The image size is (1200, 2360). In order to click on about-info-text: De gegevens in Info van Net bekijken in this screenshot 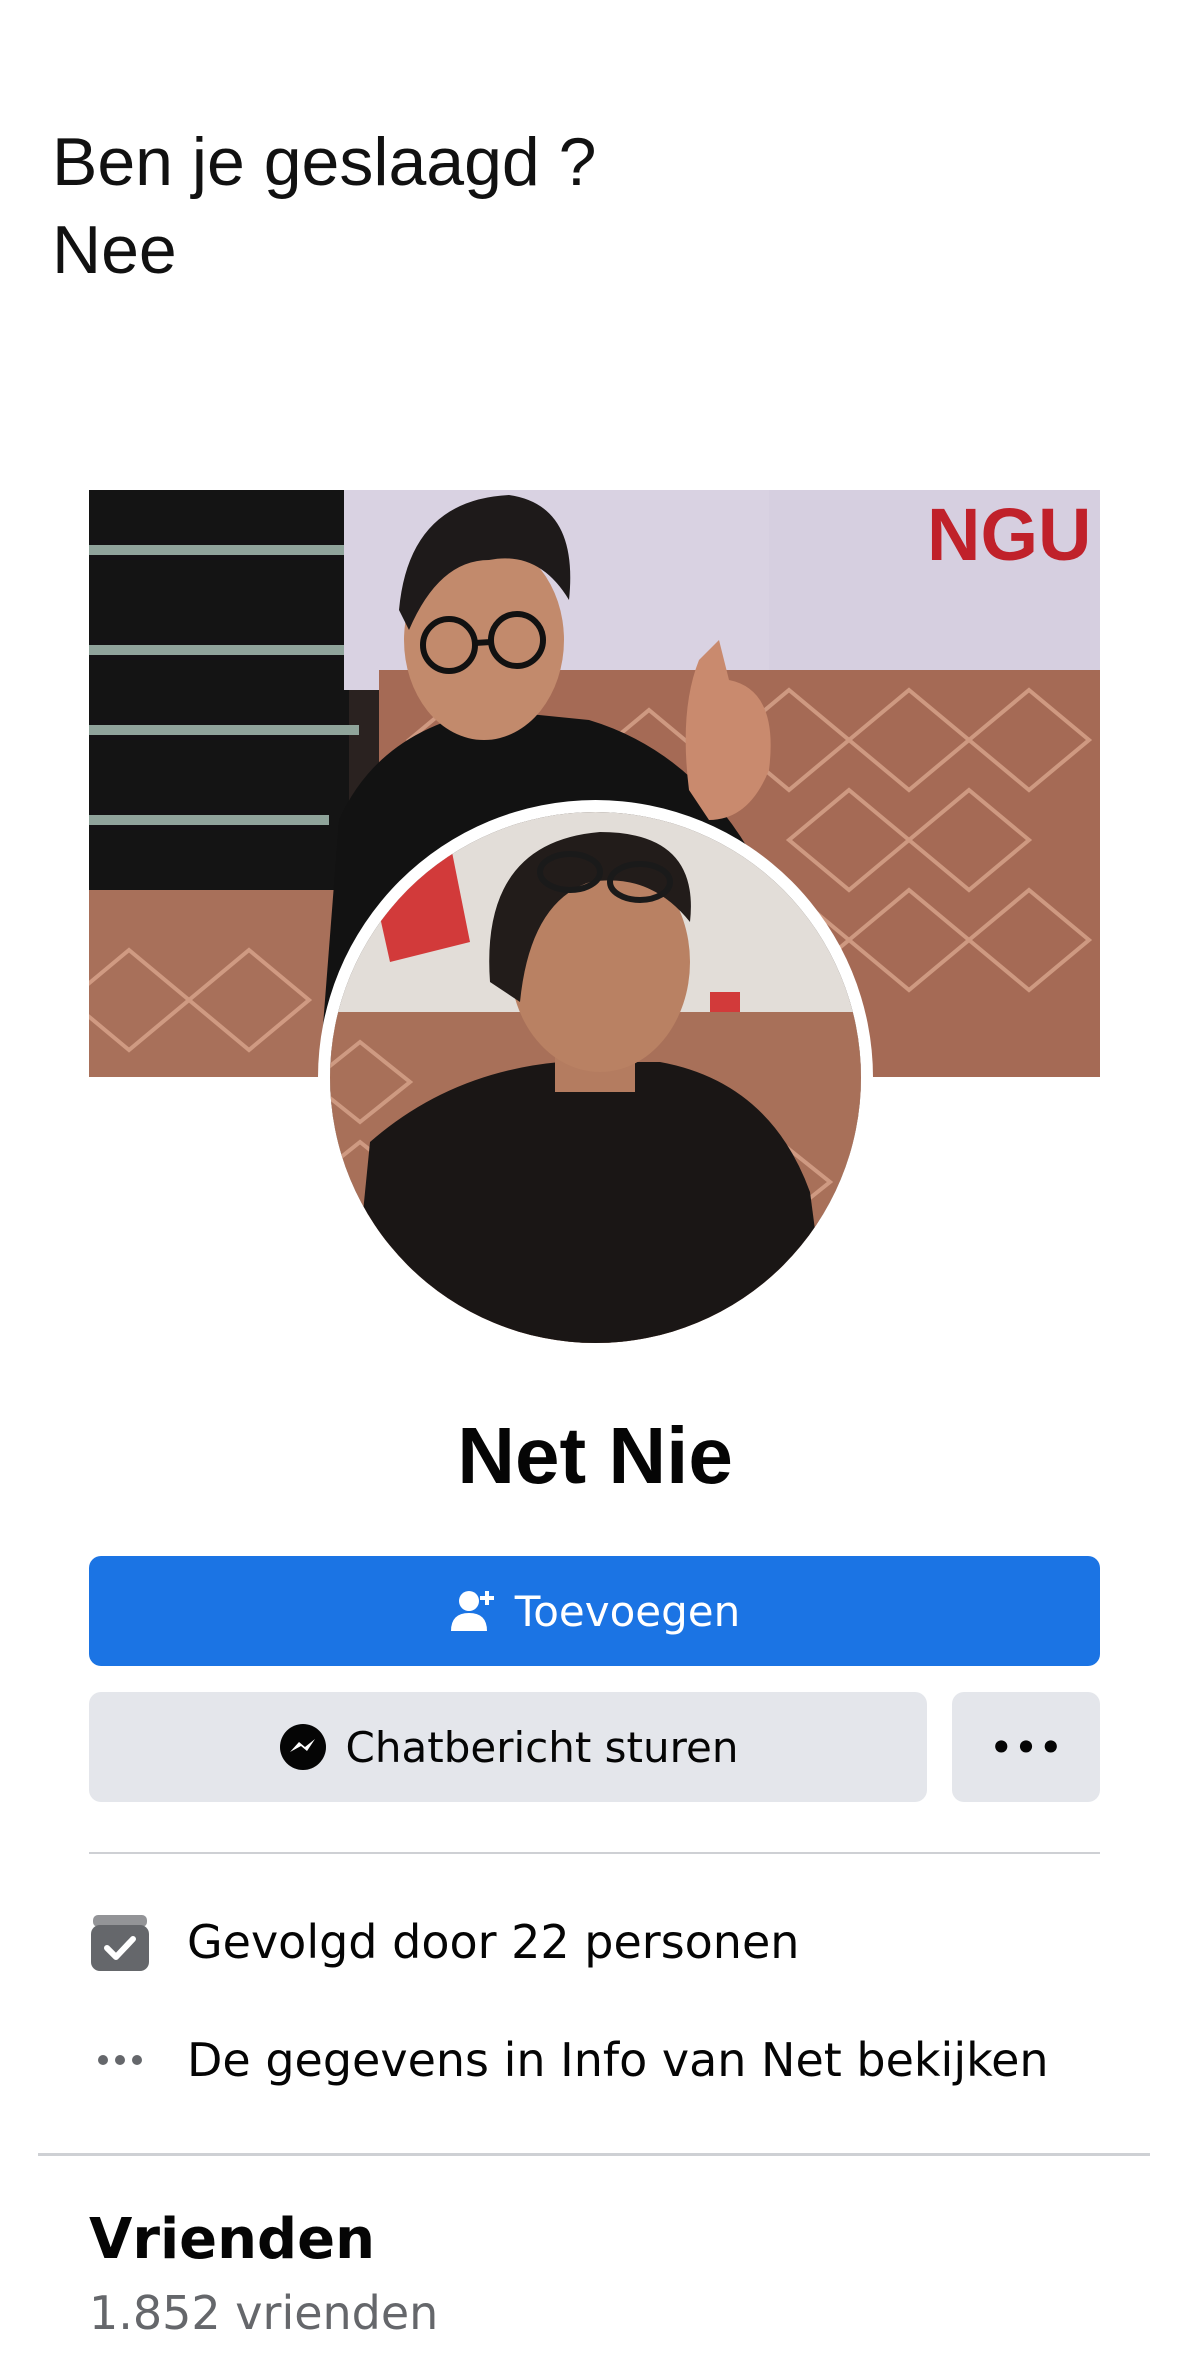, I will do `click(618, 2060)`.